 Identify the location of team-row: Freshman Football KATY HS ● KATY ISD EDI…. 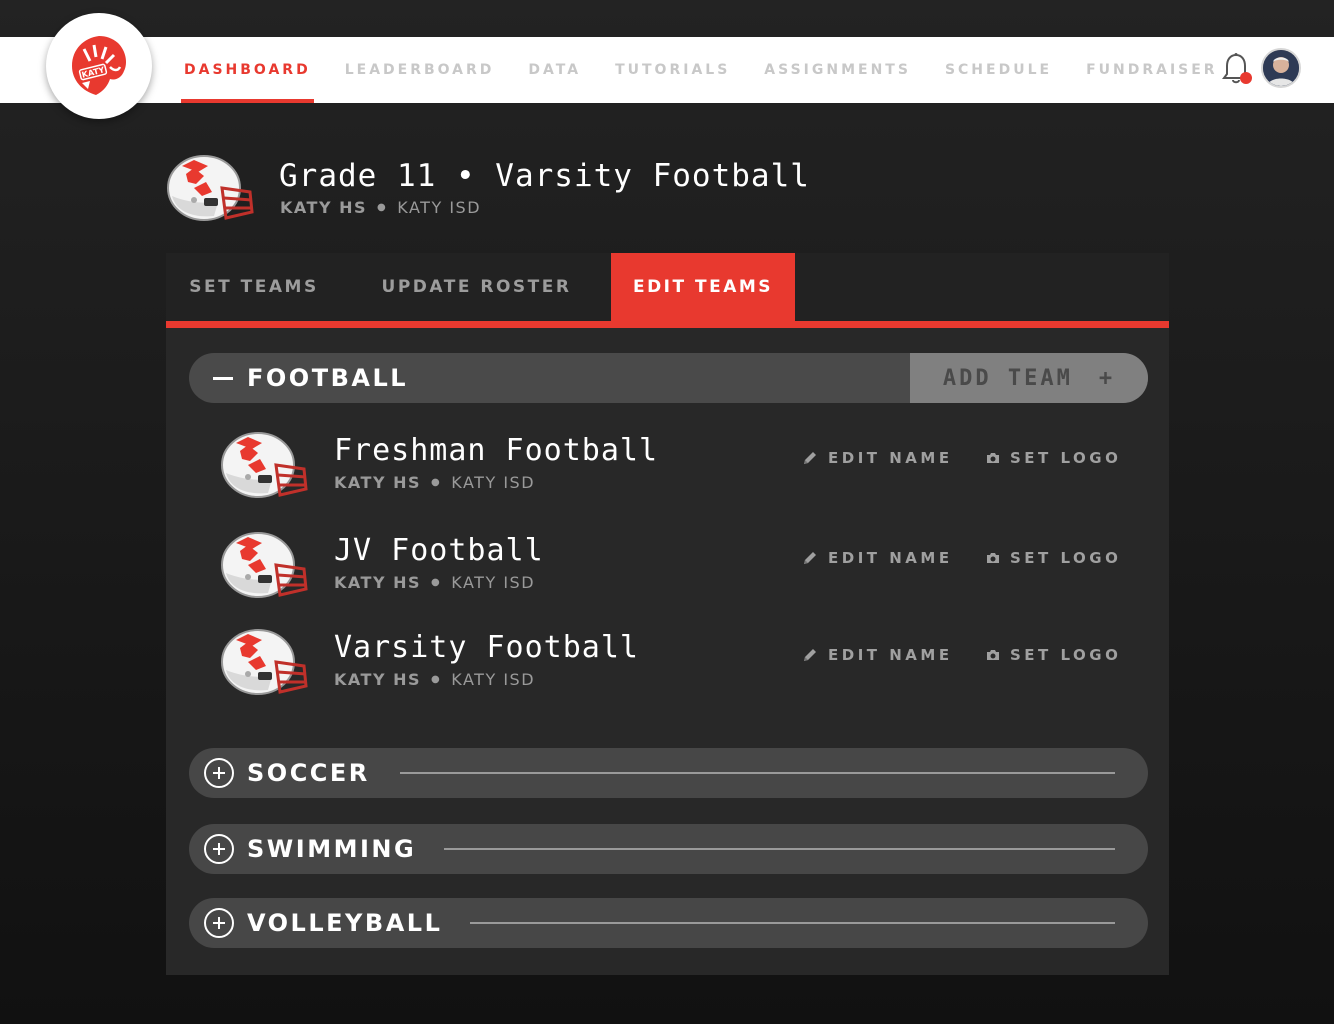
(673, 469).